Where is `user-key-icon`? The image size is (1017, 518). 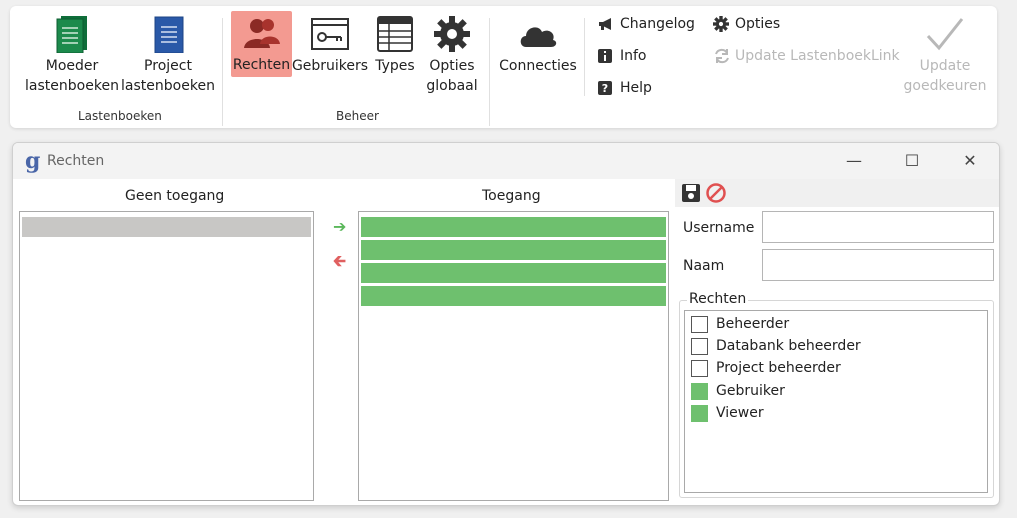 user-key-icon is located at coordinates (330, 34).